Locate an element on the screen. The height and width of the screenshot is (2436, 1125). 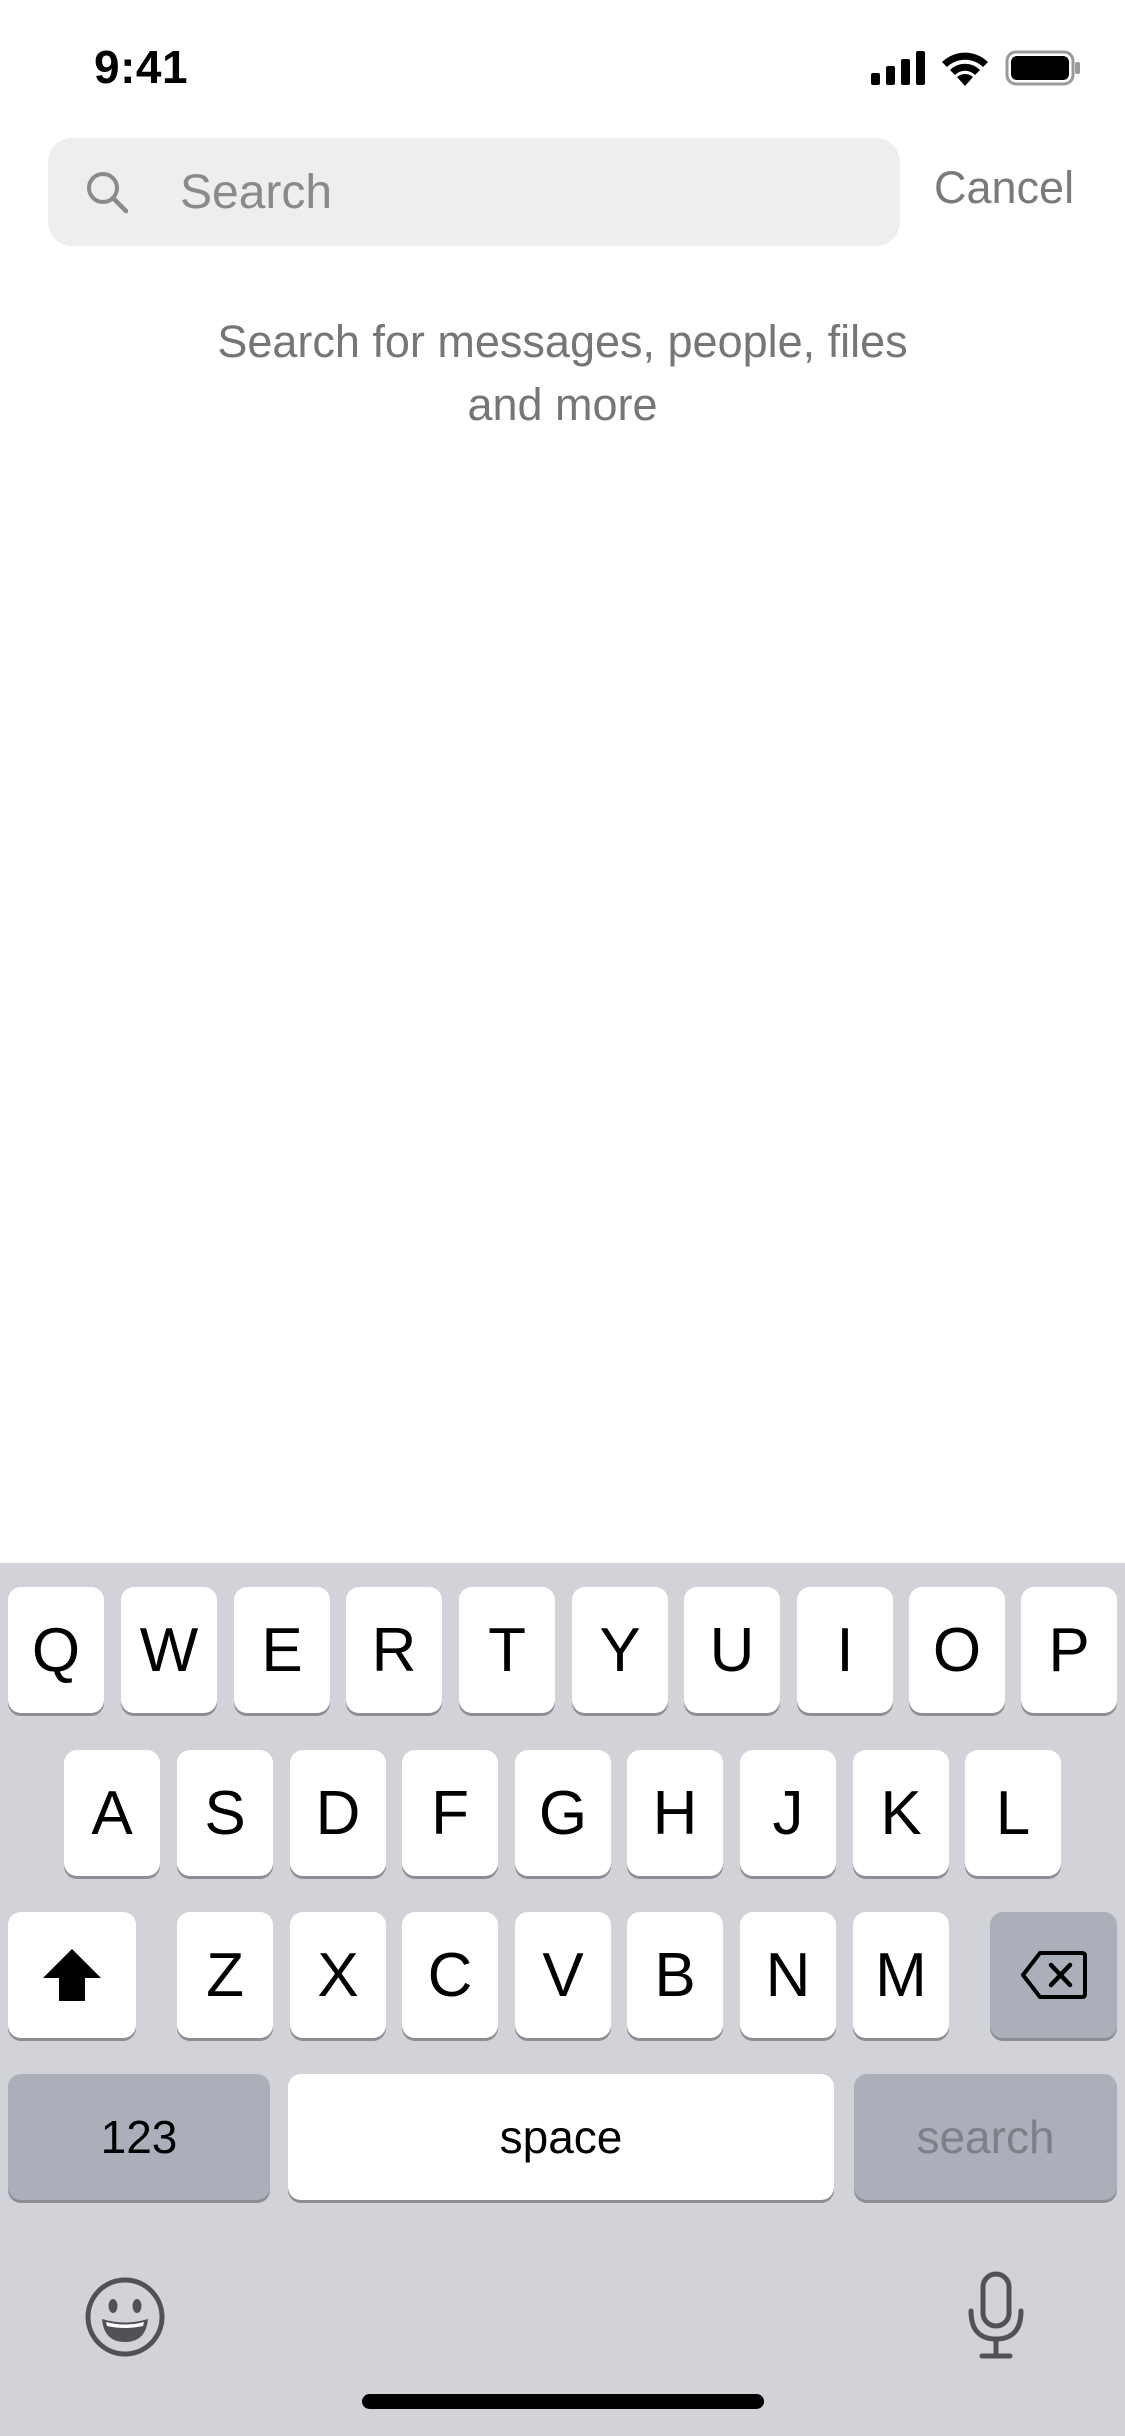
key-i: I is located at coordinates (845, 1650).